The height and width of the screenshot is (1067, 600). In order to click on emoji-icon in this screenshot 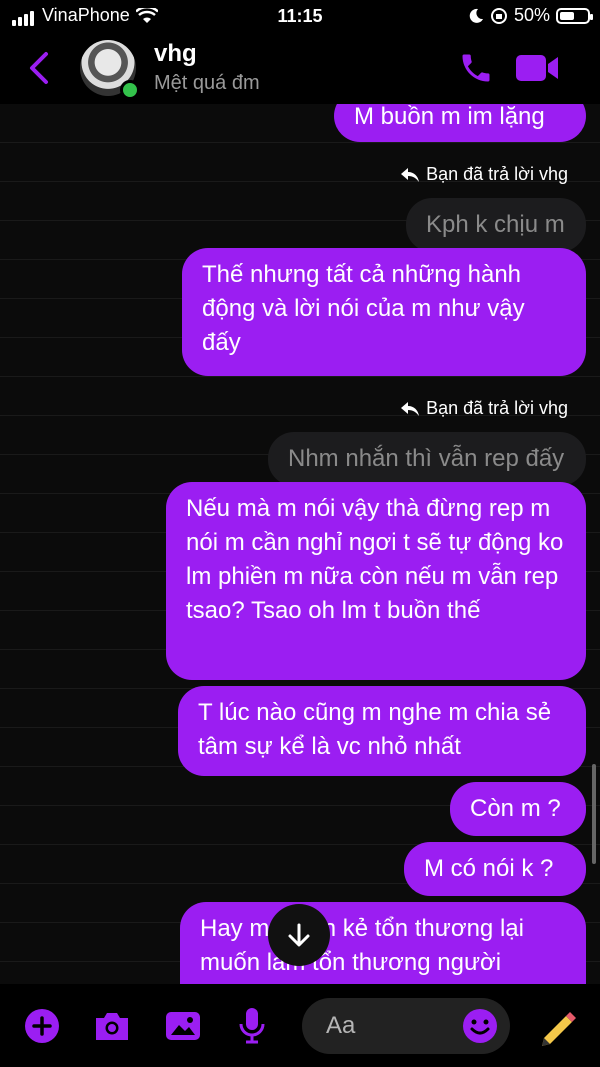, I will do `click(480, 1026)`.